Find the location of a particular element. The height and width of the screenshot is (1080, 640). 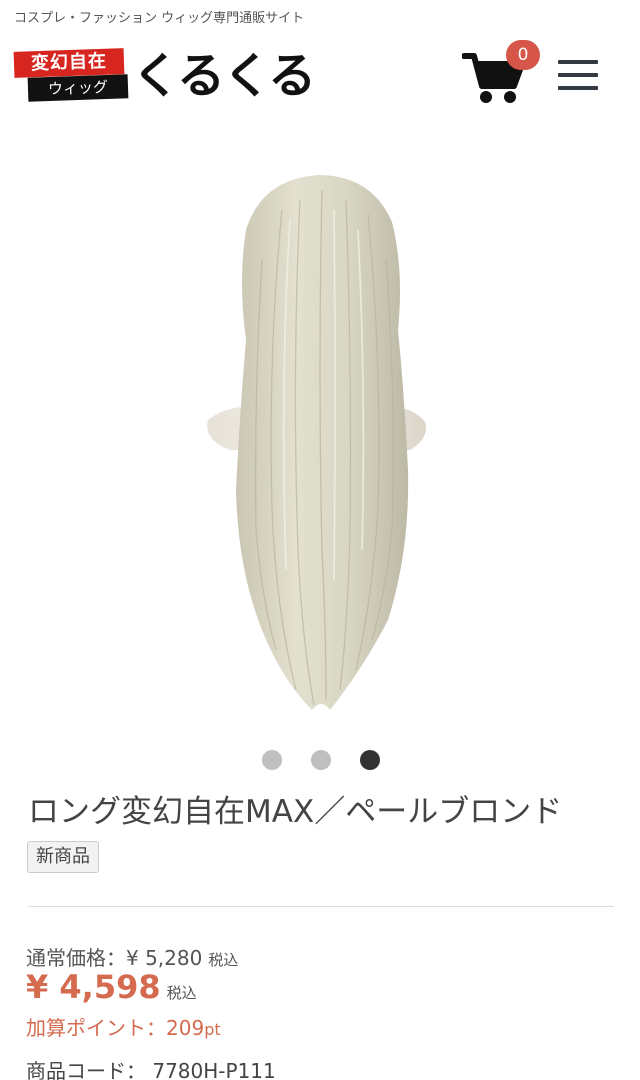

regular-price: 通常価格：¥ 5,280 税込 is located at coordinates (132, 956).